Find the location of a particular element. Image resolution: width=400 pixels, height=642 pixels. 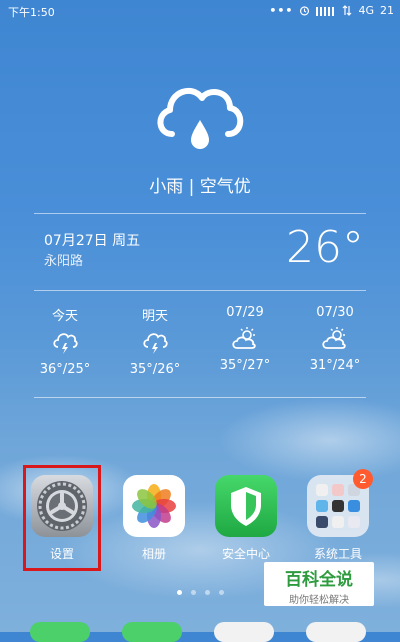

divider-top is located at coordinates (200, 213).